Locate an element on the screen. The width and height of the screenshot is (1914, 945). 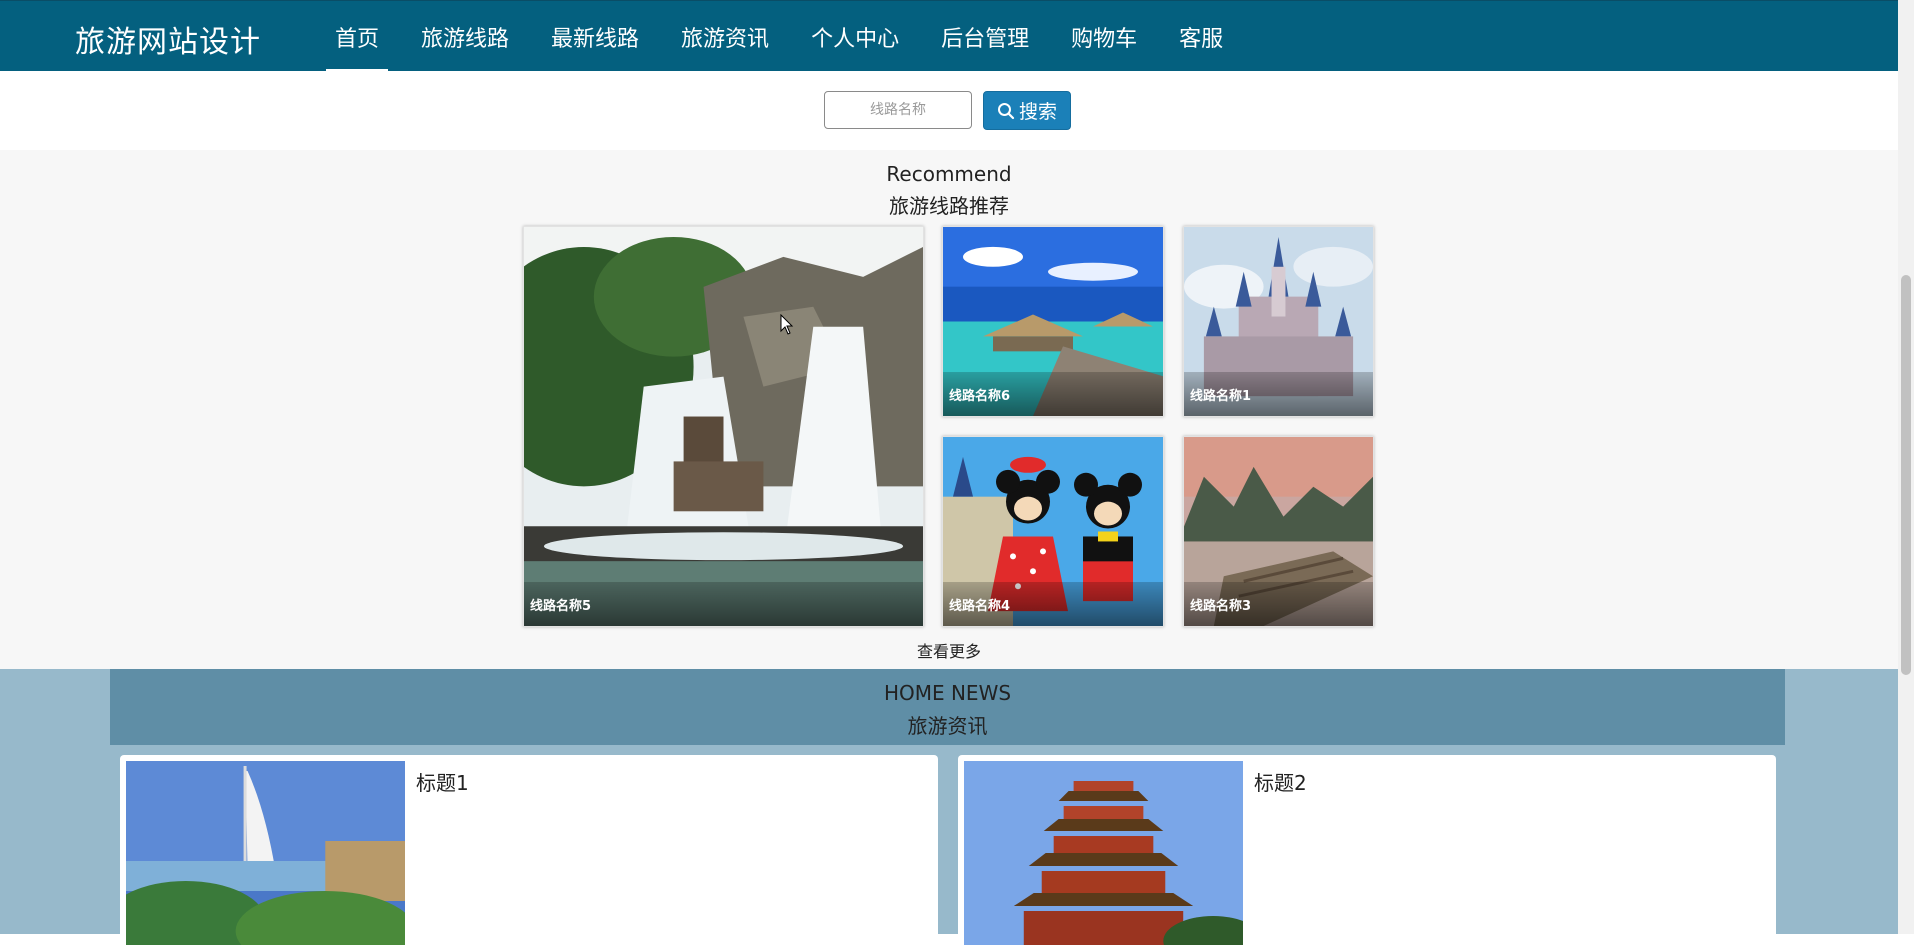
route-card-label: 线路名称5 is located at coordinates (723, 604).